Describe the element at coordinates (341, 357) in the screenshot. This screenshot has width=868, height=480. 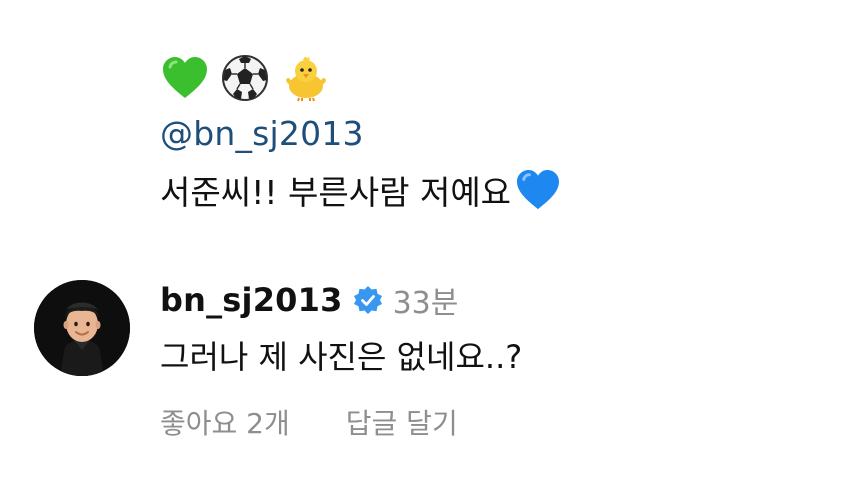
I see `reply-text: 그러나 제 사진은 없네요..?` at that location.